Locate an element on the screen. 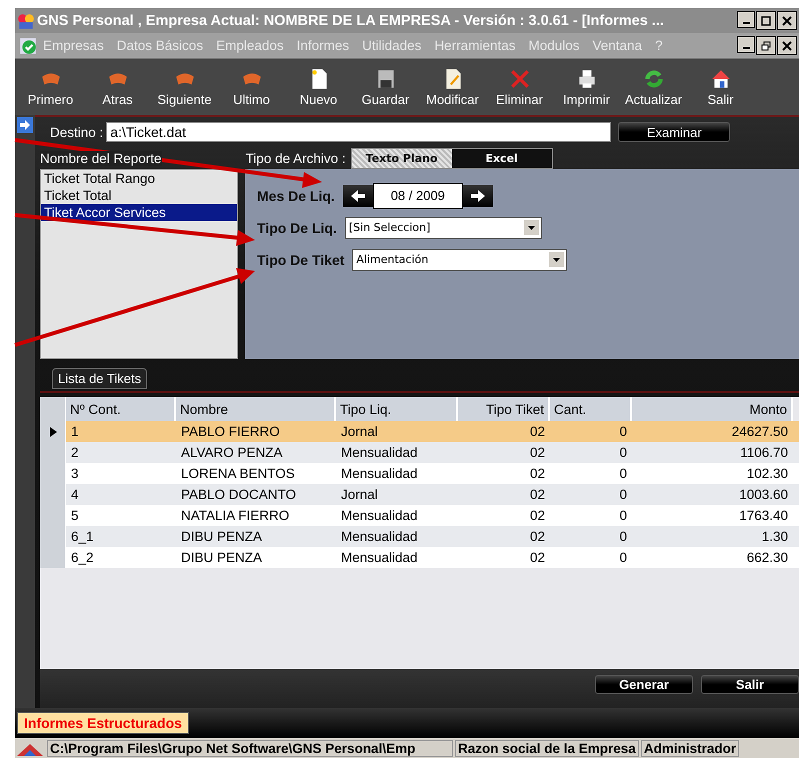 Image resolution: width=799 pixels, height=758 pixels. table-cell-text: 3 is located at coordinates (75, 473).